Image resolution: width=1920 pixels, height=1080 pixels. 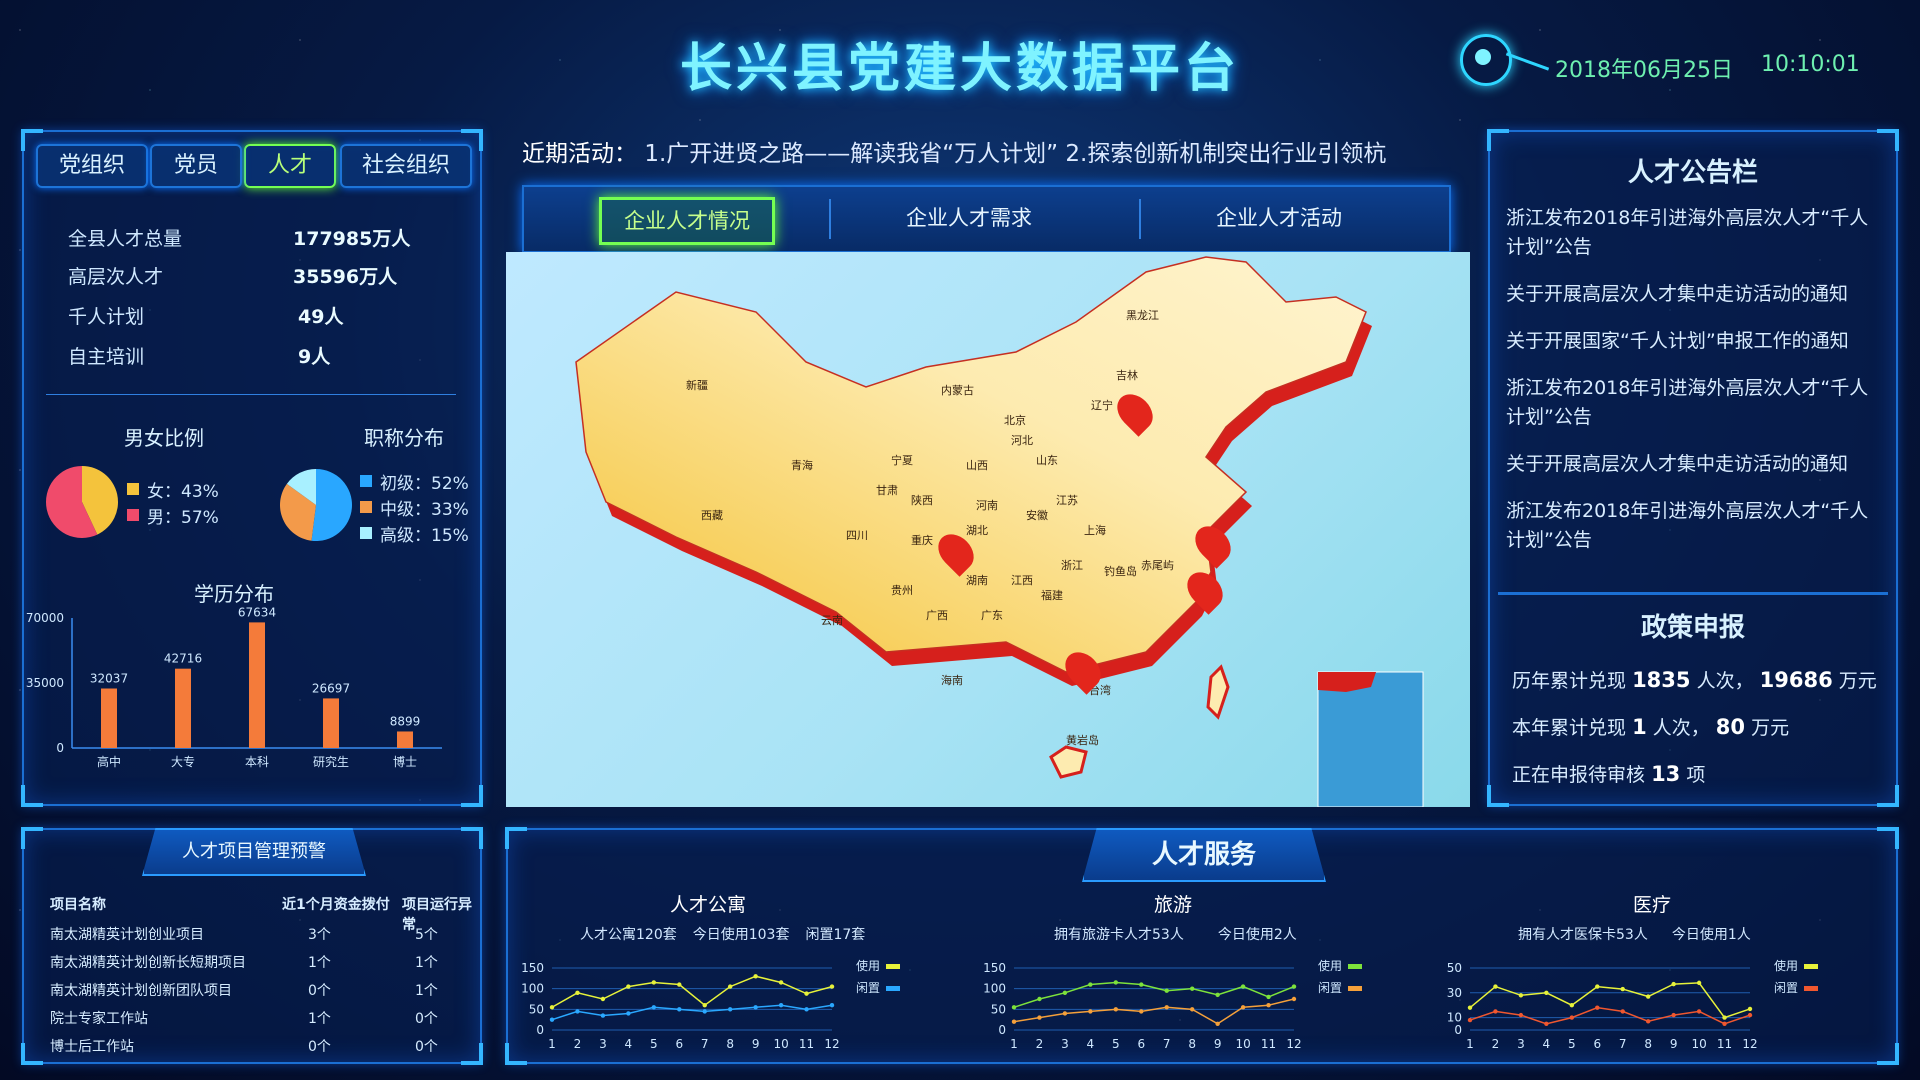 What do you see at coordinates (1022, 440) in the screenshot?
I see `map-label-province: 河北` at bounding box center [1022, 440].